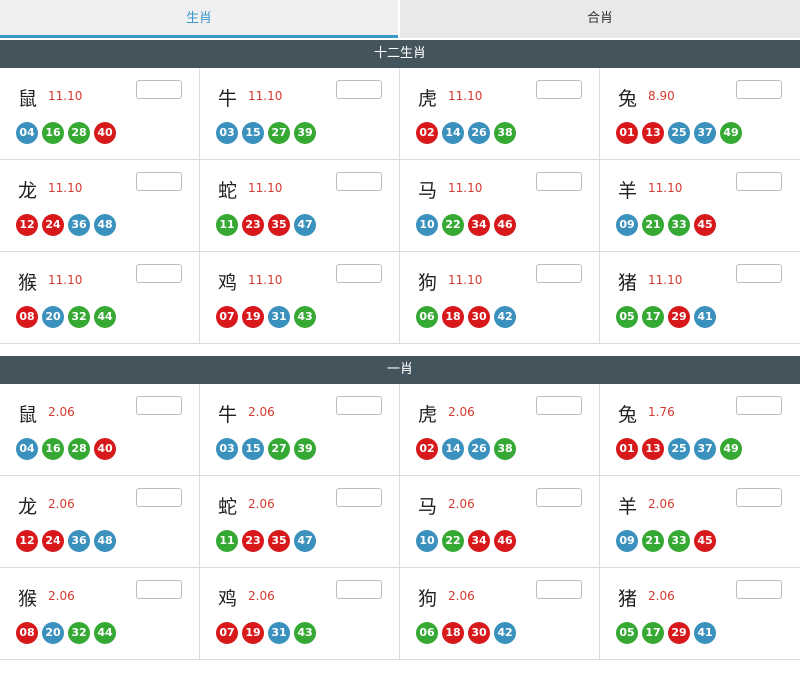  Describe the element at coordinates (653, 541) in the screenshot. I see `number-ball: 21` at that location.